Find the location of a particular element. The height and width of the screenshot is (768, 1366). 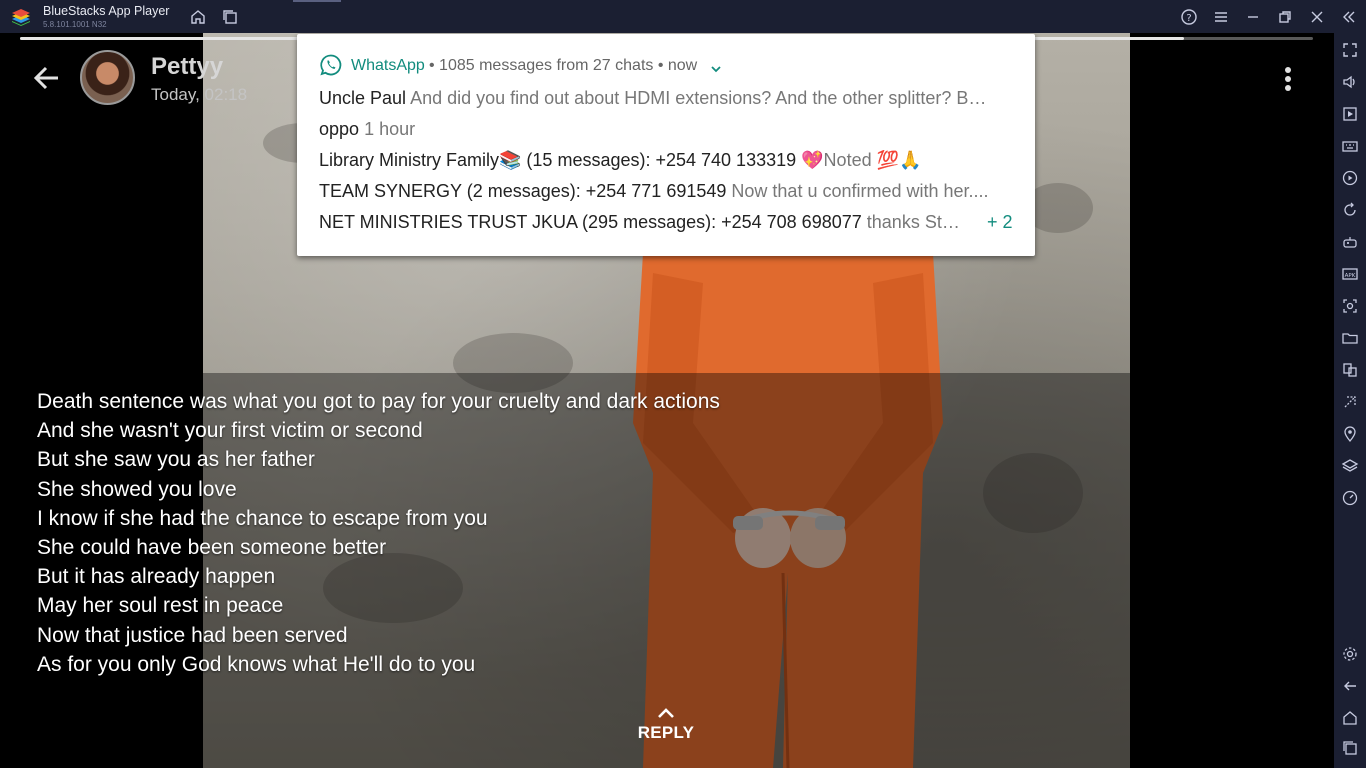

reply-button: REPLY is located at coordinates (666, 724).